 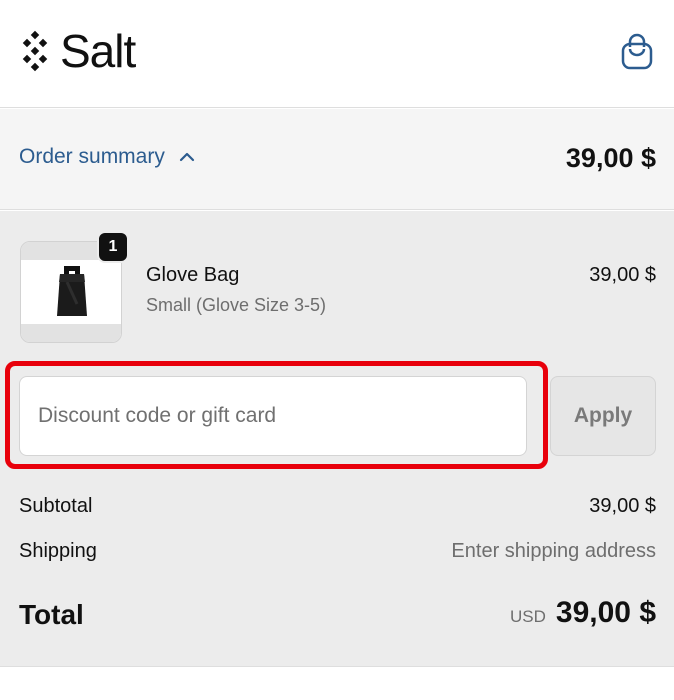 I want to click on order-summary-label: Order summary, so click(x=92, y=156).